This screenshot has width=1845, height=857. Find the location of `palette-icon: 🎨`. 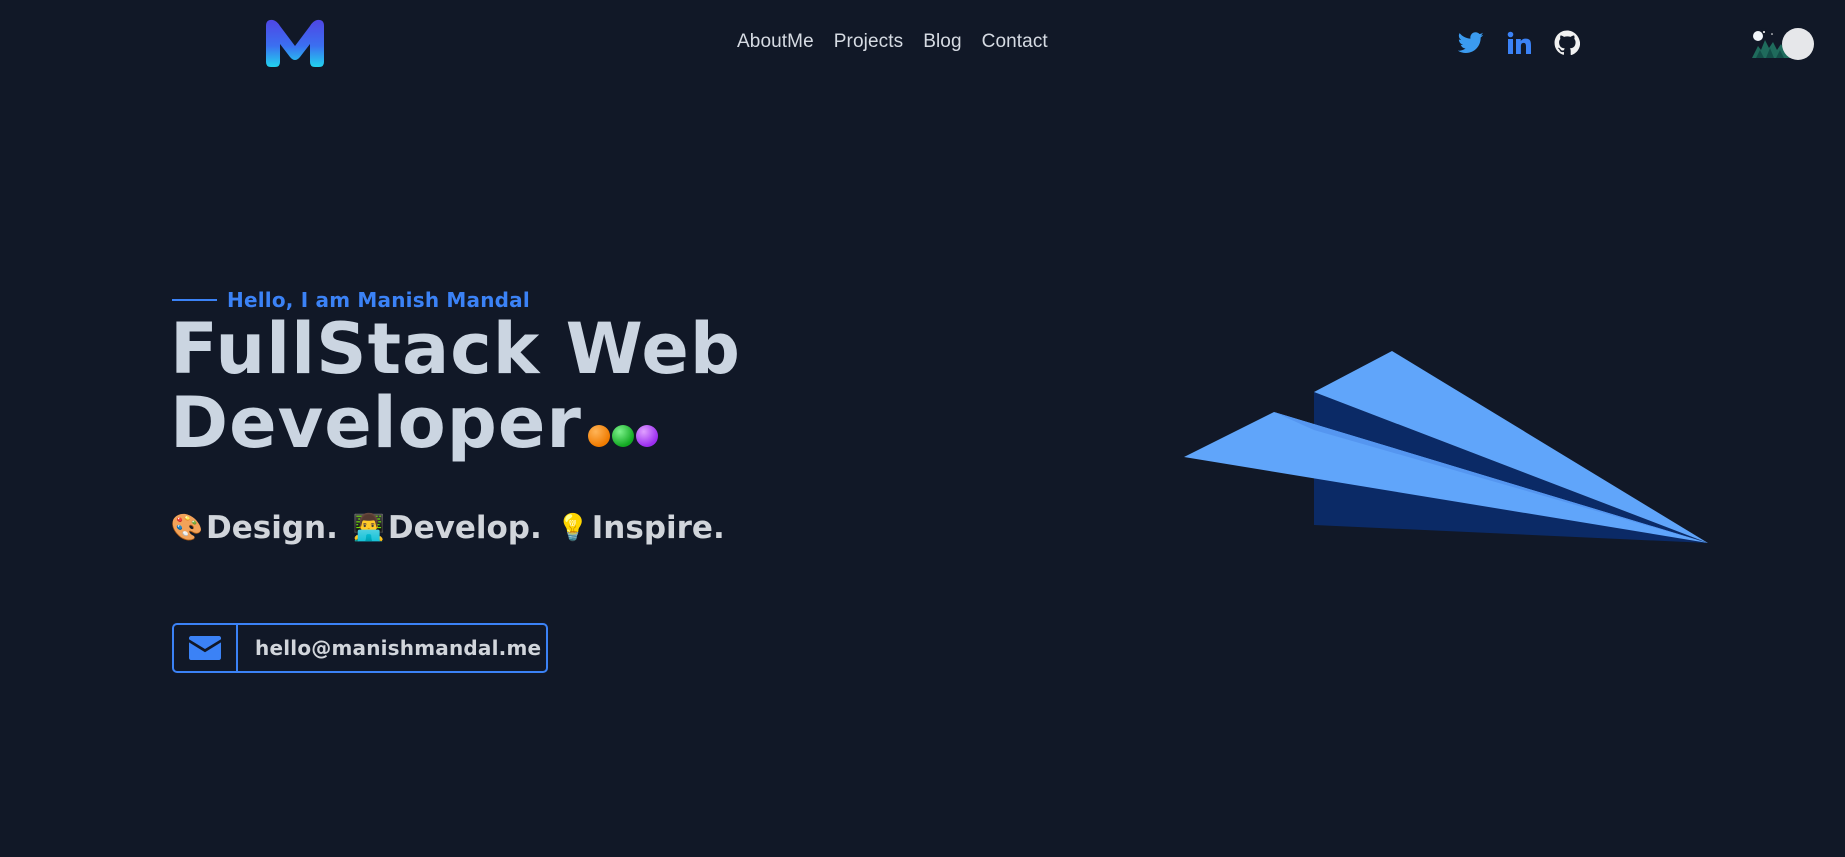

palette-icon: 🎨 is located at coordinates (187, 528).